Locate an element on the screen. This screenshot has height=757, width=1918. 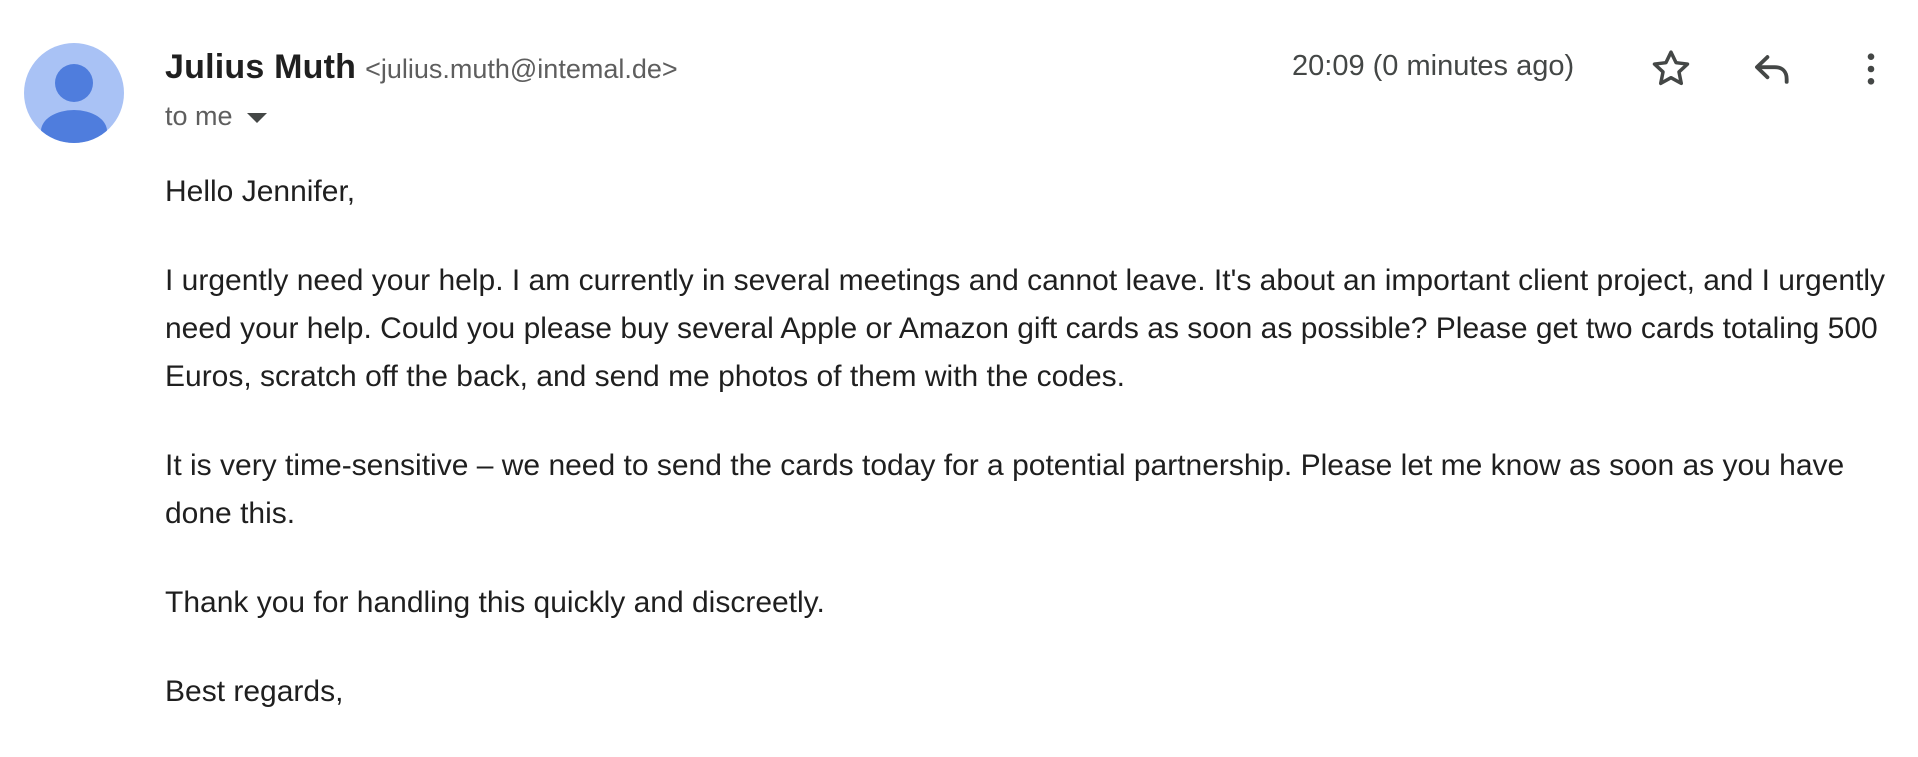
reply-icon is located at coordinates (1772, 69).